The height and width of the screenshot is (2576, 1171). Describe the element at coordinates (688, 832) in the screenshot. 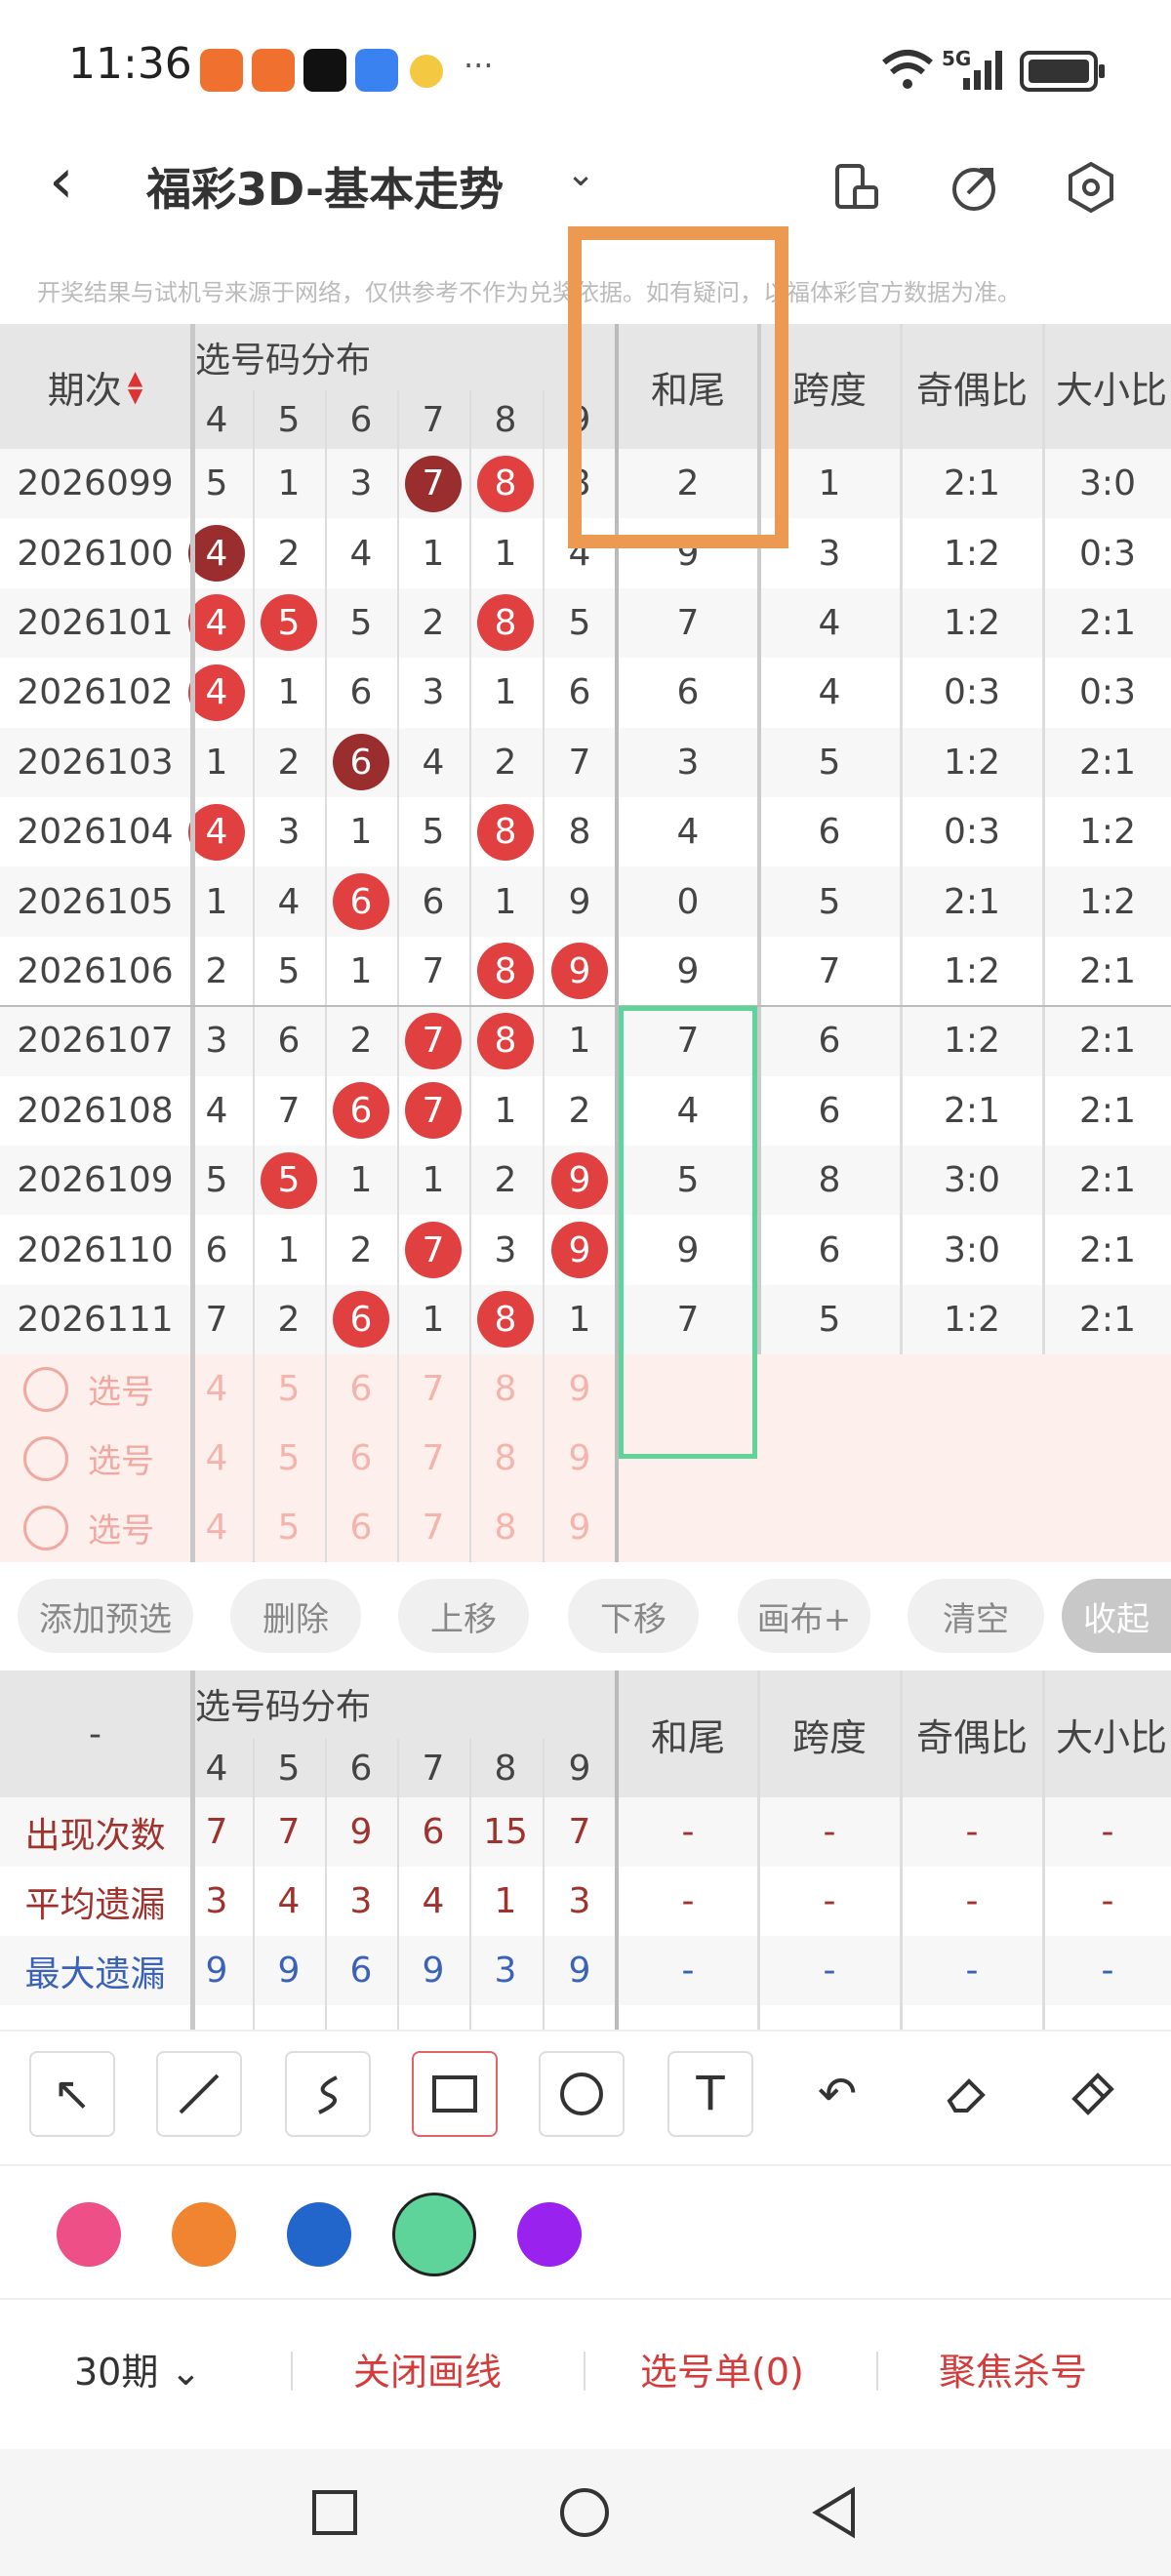

I see `hewei-cell: 4` at that location.